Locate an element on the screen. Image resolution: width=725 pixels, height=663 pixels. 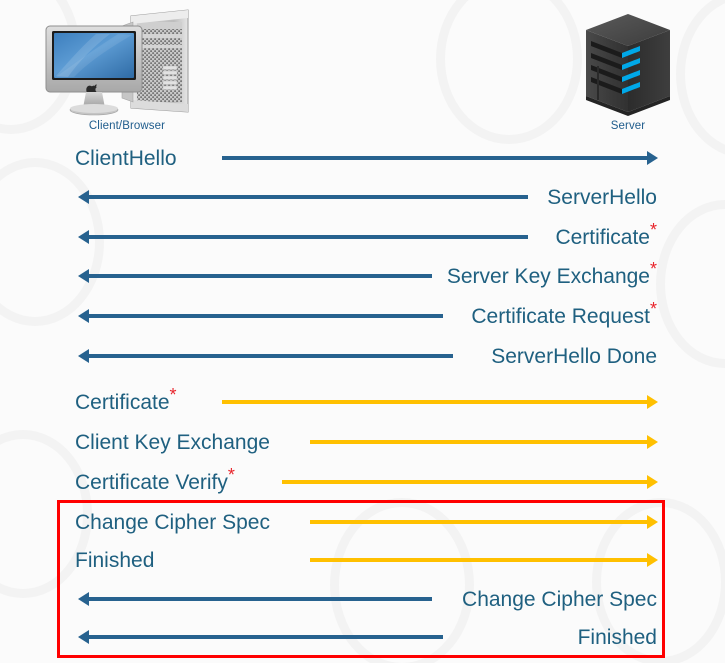
message-label: ServerHello is located at coordinates (602, 197).